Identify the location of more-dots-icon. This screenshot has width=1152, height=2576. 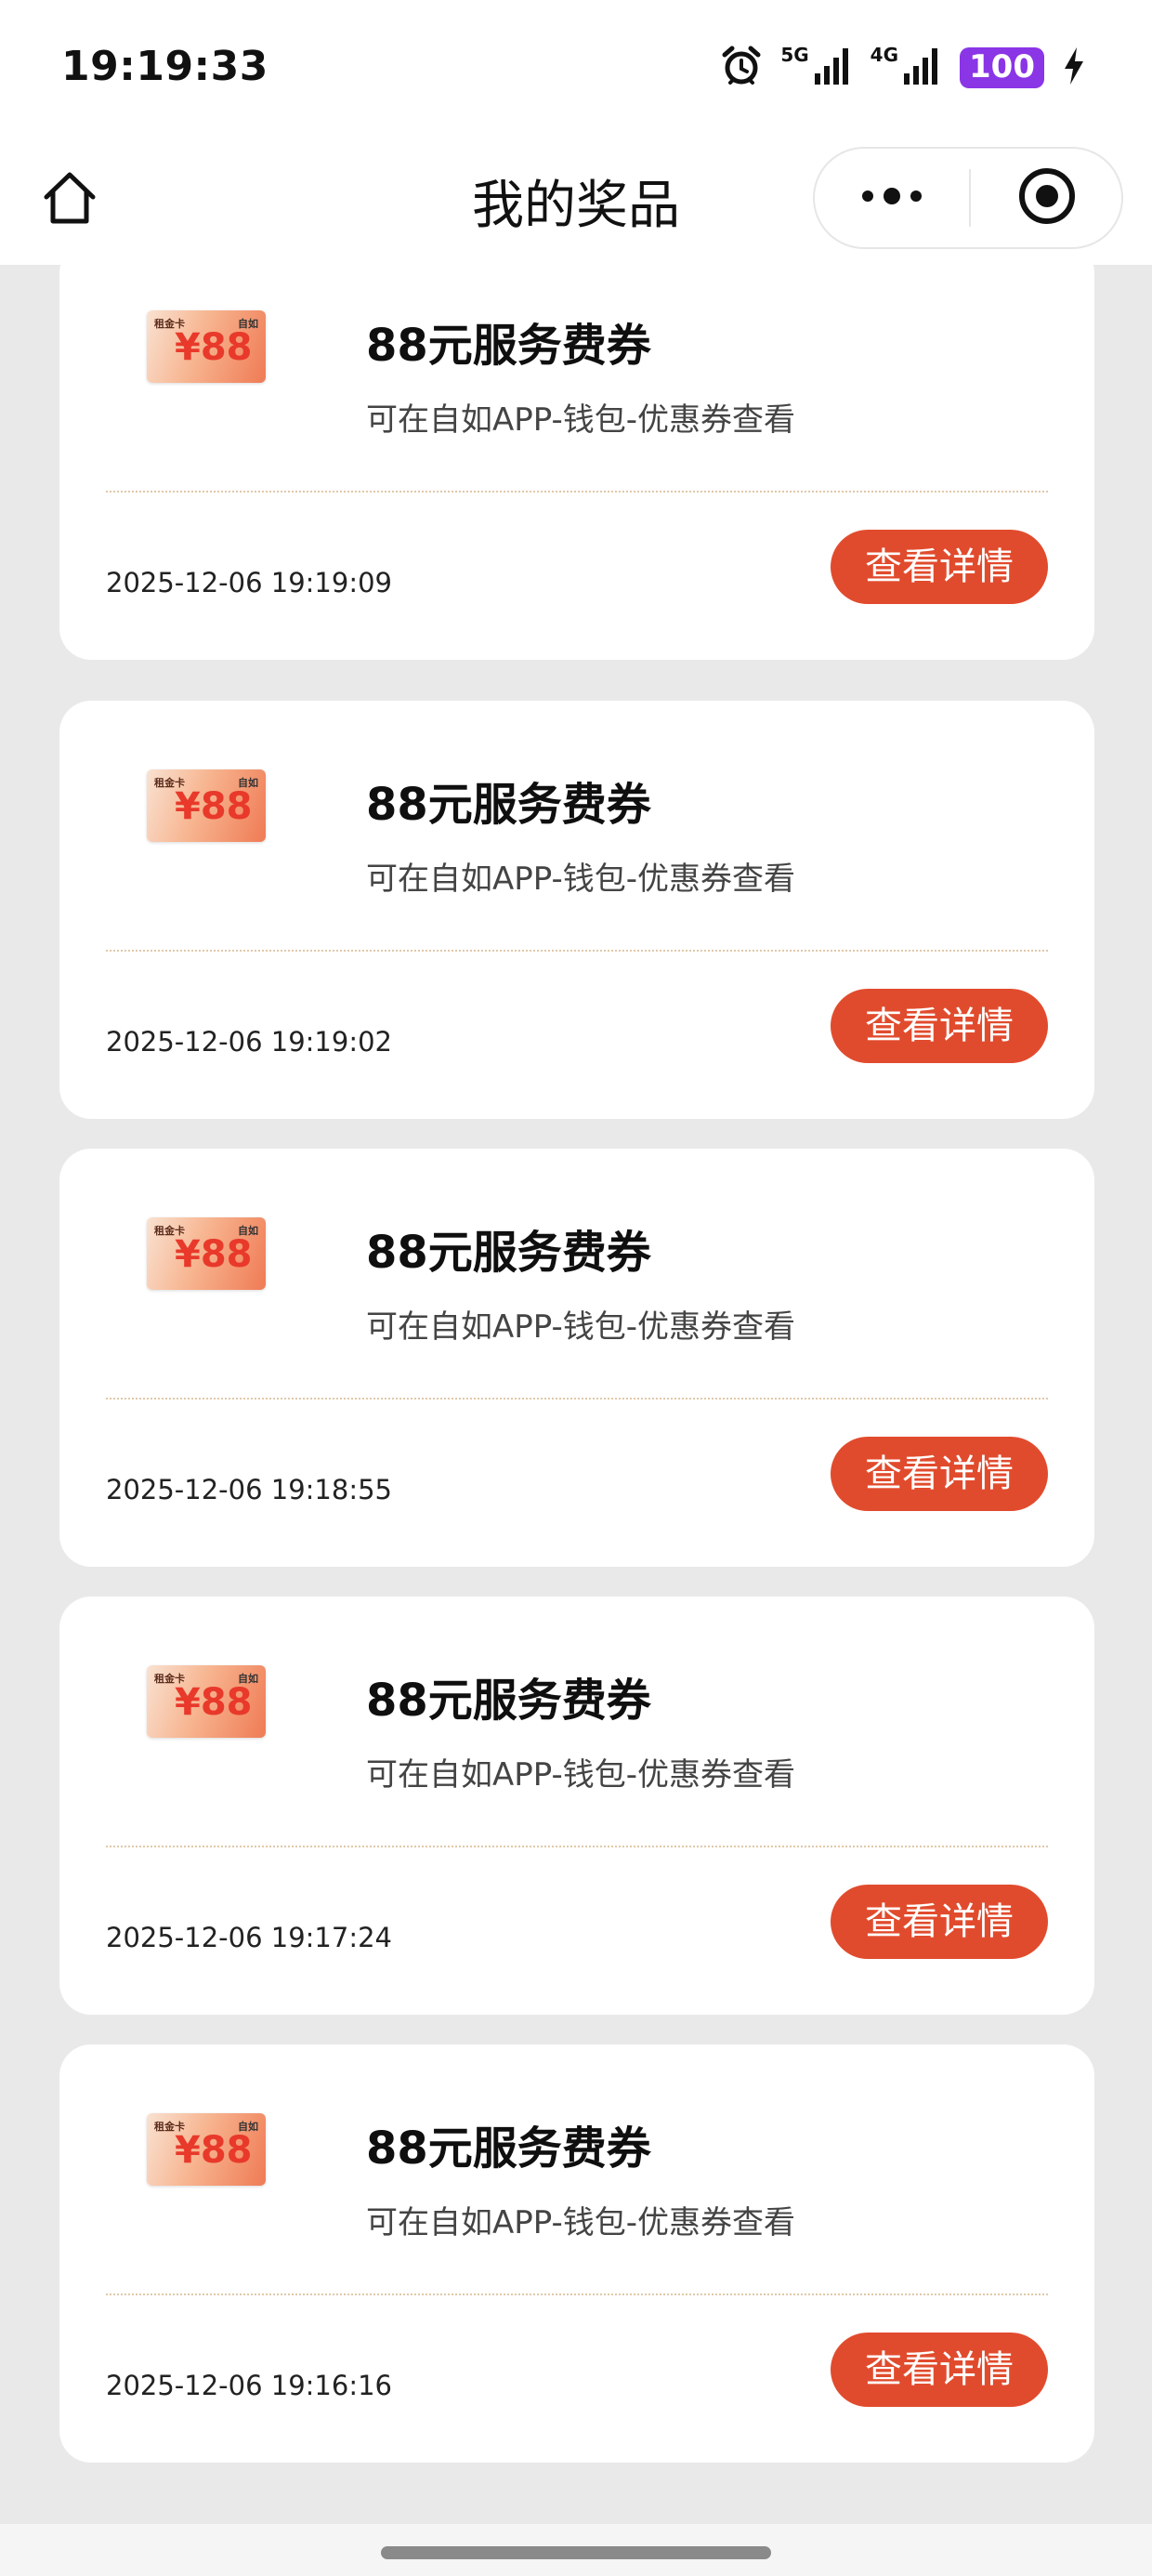
(891, 198).